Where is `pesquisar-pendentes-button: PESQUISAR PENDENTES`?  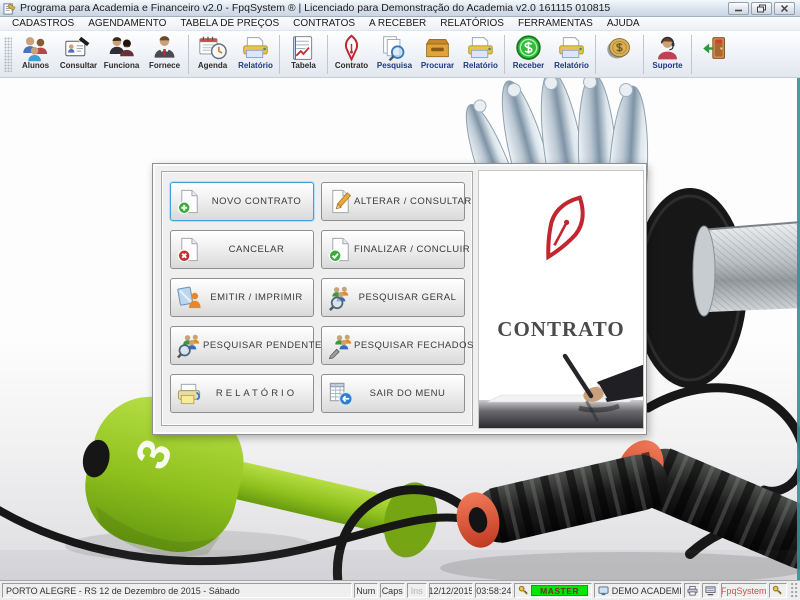
pesquisar-pendentes-button: PESQUISAR PENDENTES is located at coordinates (249, 345).